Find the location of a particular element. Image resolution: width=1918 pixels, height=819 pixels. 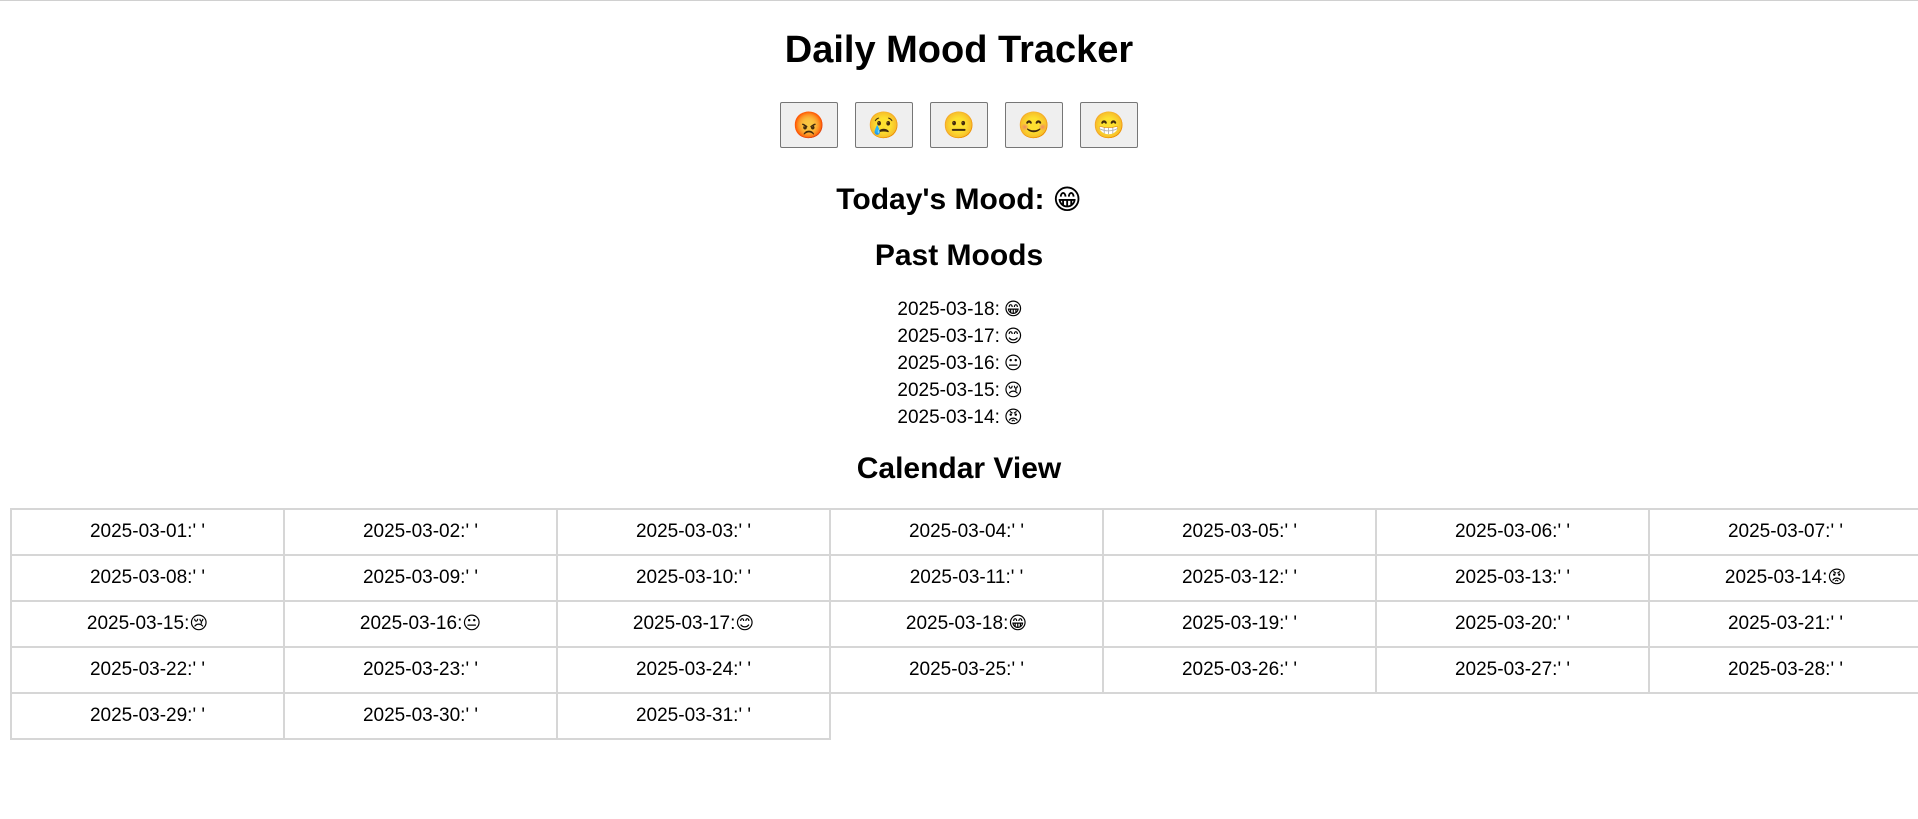

todays-mood-label: Today's Mood: is located at coordinates (940, 199).